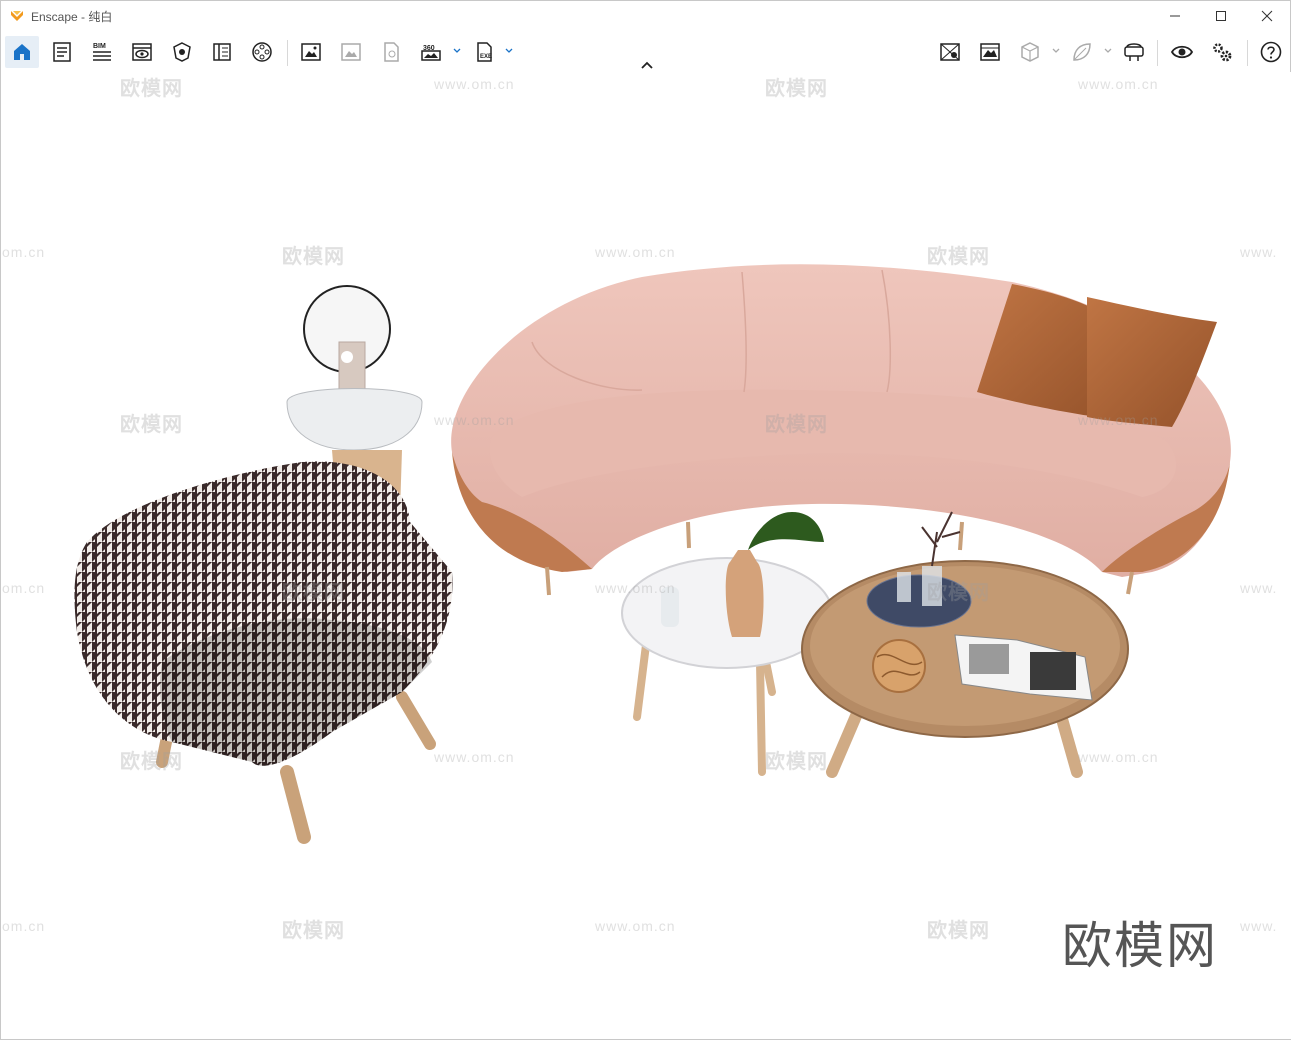 Image resolution: width=1291 pixels, height=1040 pixels. What do you see at coordinates (1221, 16) in the screenshot?
I see `maximize-button` at bounding box center [1221, 16].